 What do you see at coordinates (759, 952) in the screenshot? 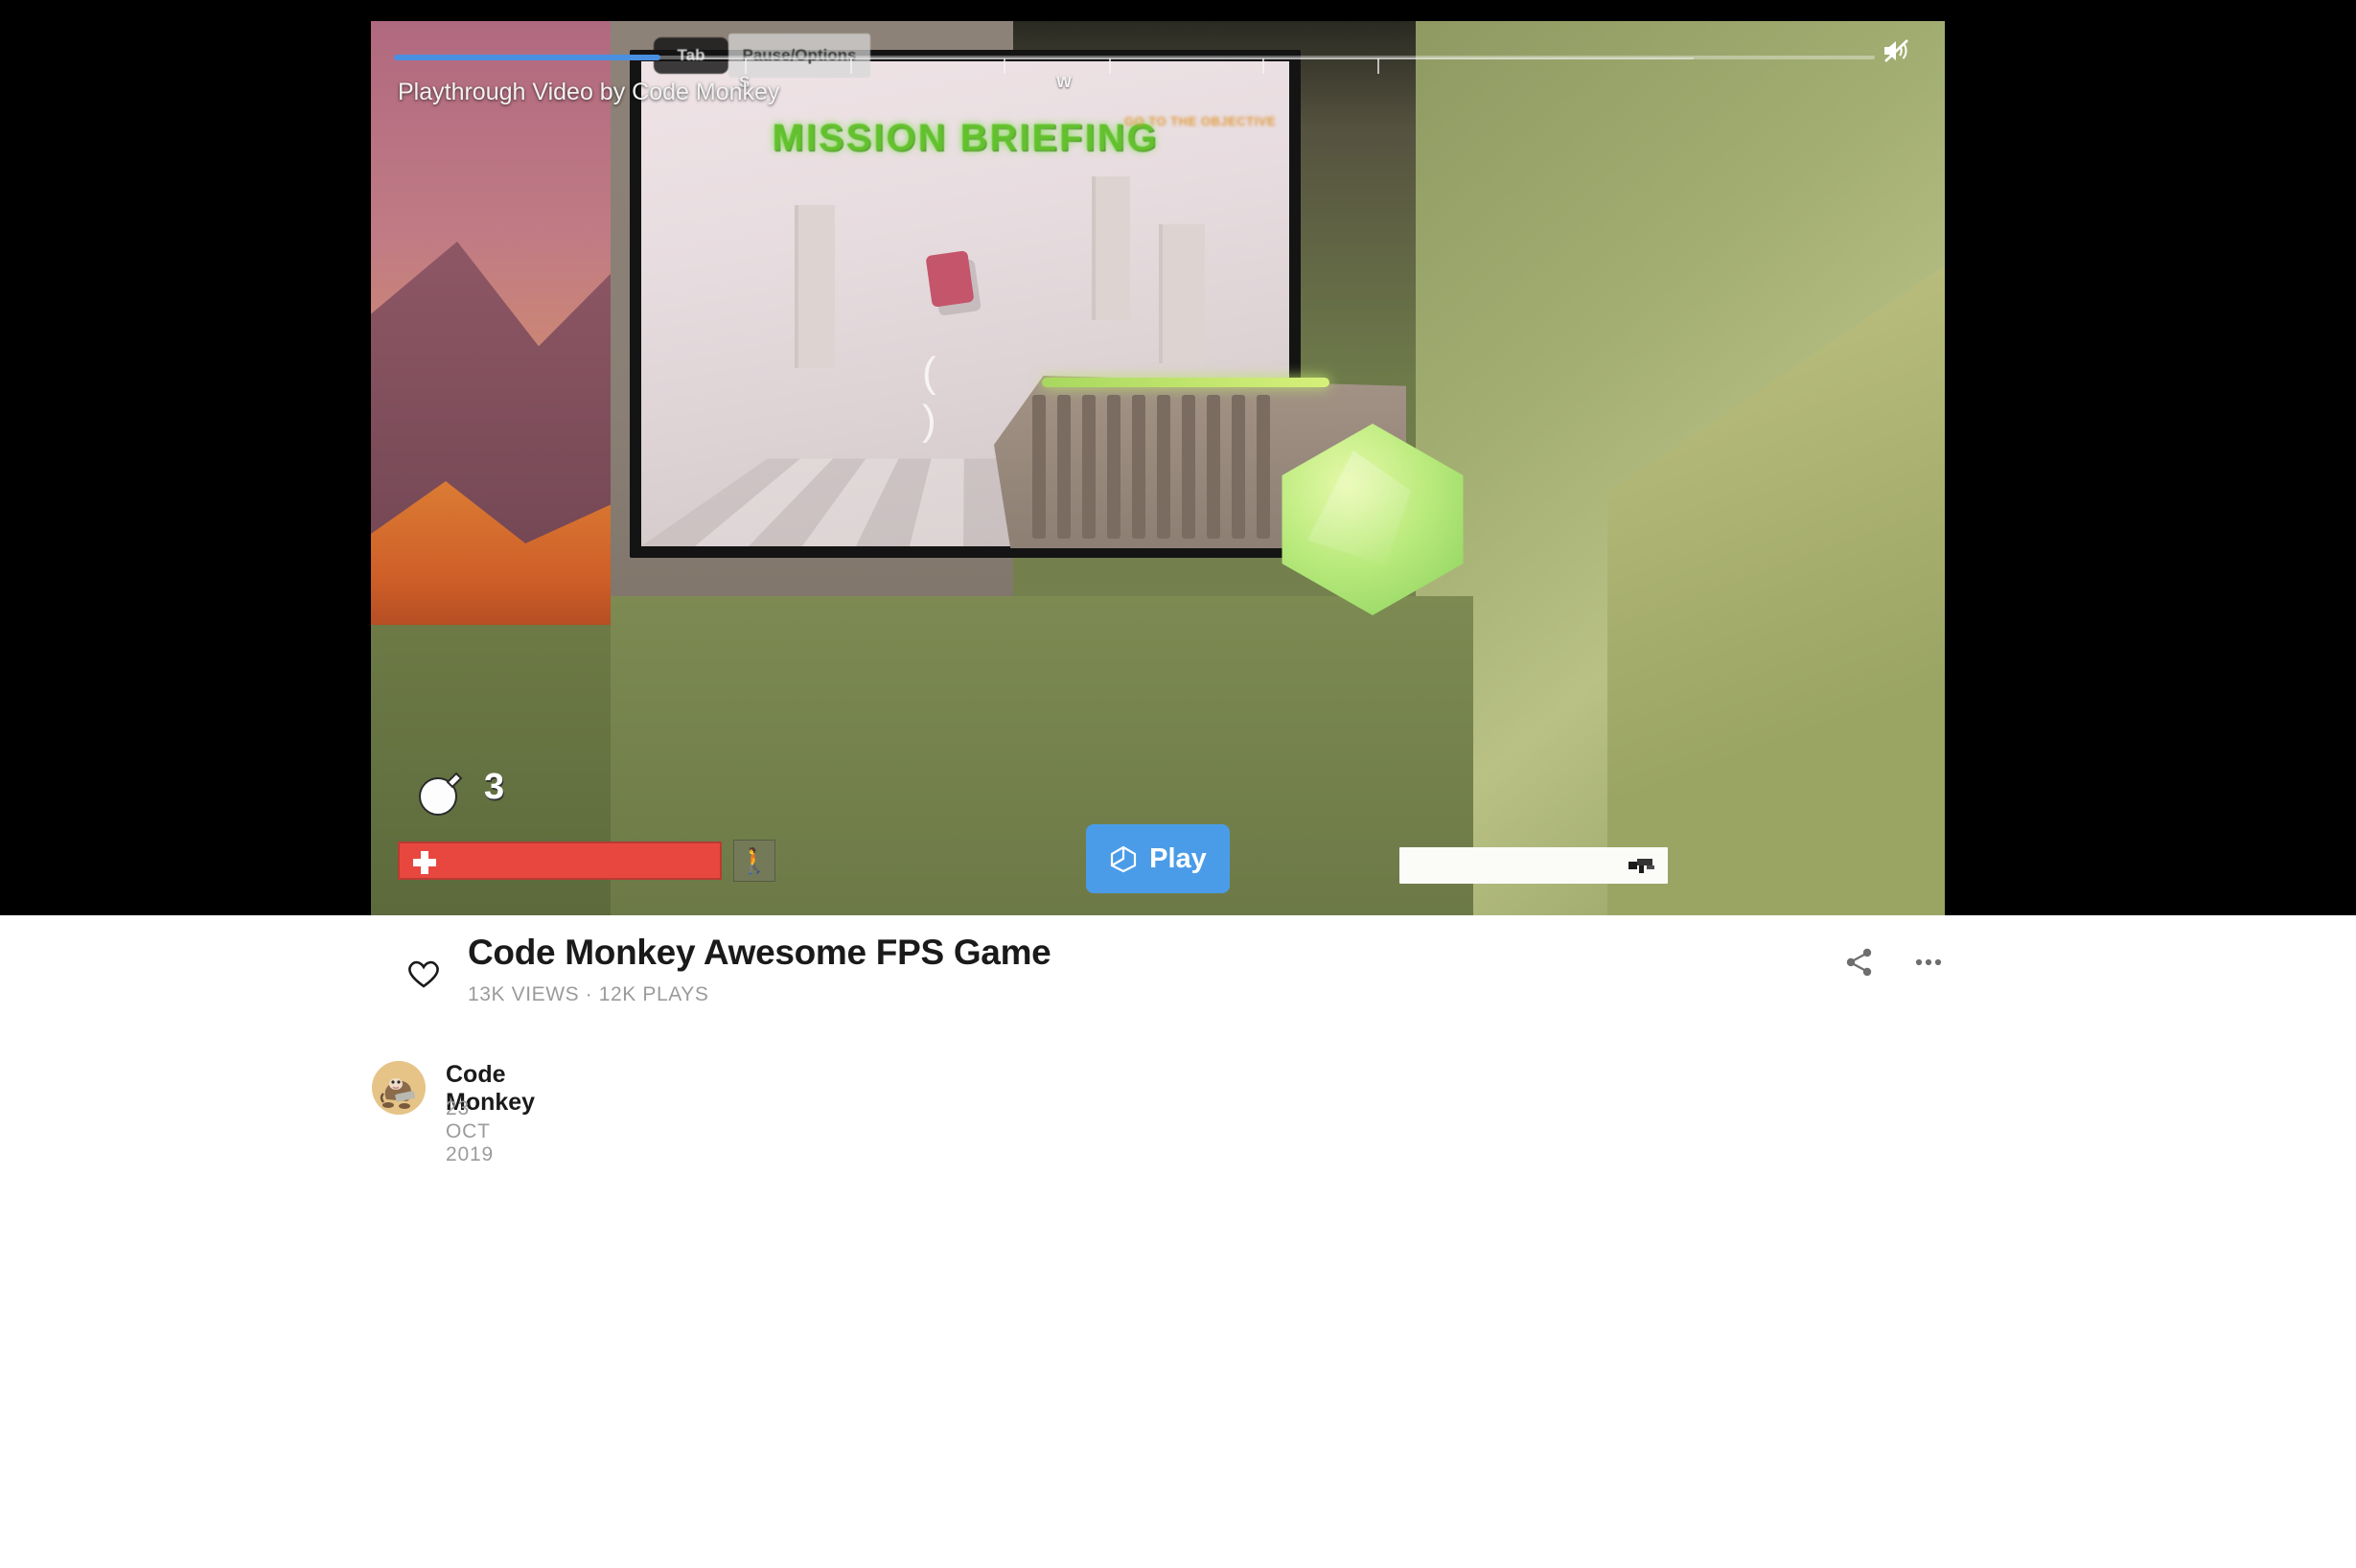
I see `page-title: Code Monkey Awesome FPS Game` at bounding box center [759, 952].